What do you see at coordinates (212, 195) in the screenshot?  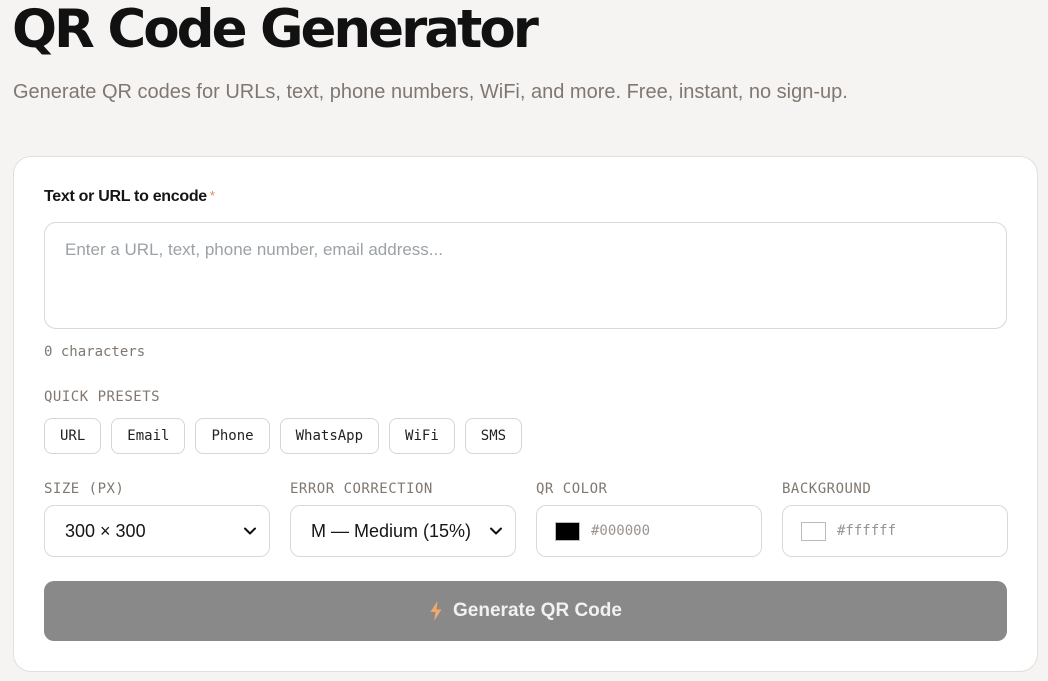 I see `required-mark: *` at bounding box center [212, 195].